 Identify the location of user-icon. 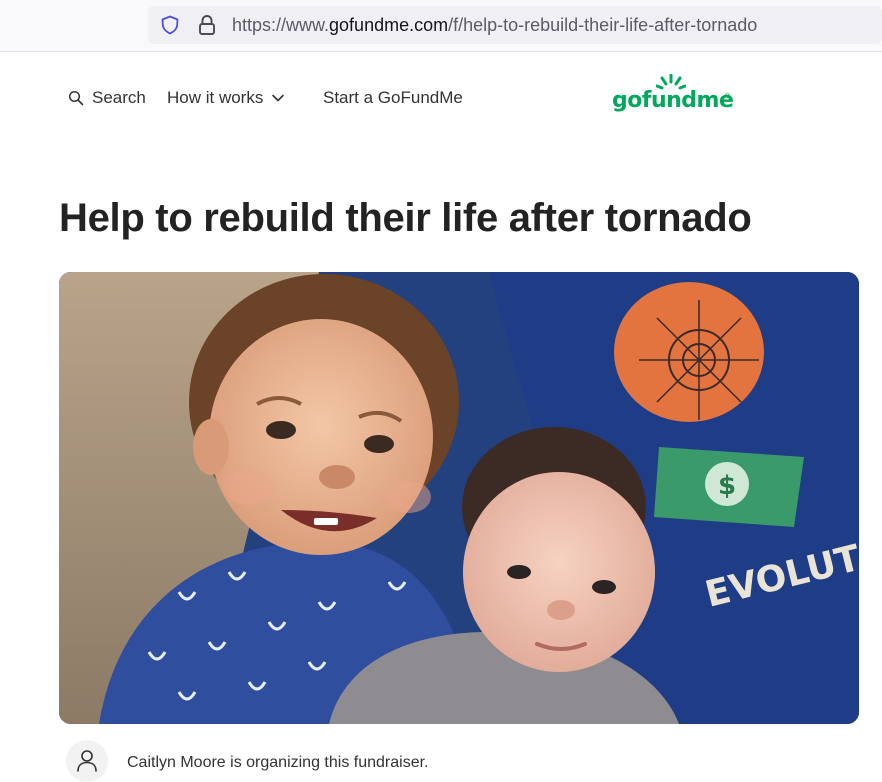
(87, 761).